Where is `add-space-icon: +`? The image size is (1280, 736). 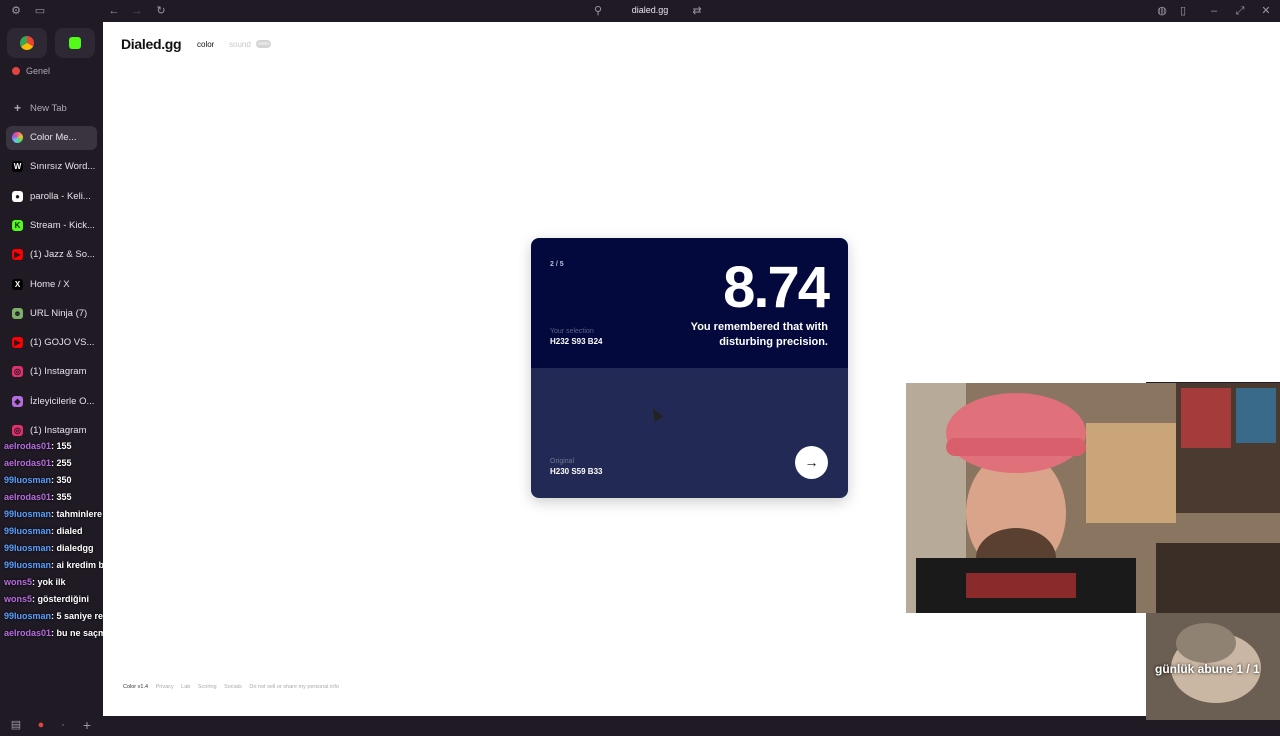
add-space-icon: + is located at coordinates (87, 725).